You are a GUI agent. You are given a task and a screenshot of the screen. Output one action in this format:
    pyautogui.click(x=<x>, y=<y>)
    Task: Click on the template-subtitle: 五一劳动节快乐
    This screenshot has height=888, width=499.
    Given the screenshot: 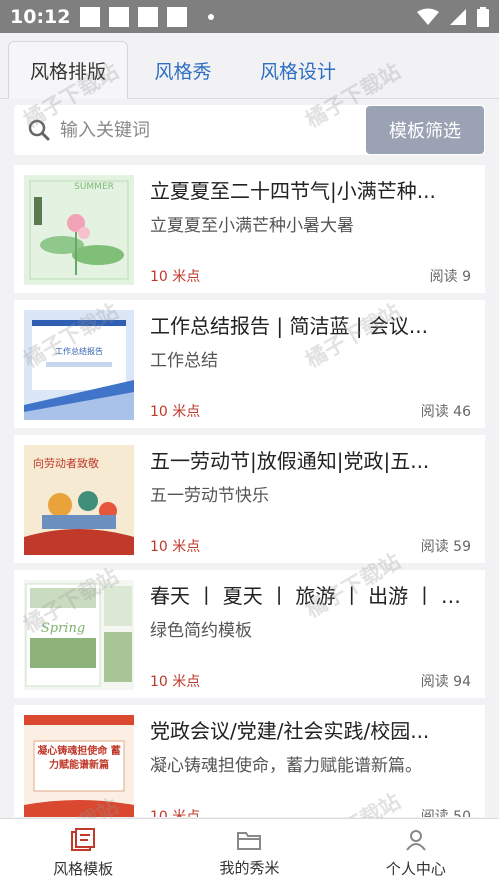 What is the action you would take?
    pyautogui.click(x=209, y=496)
    